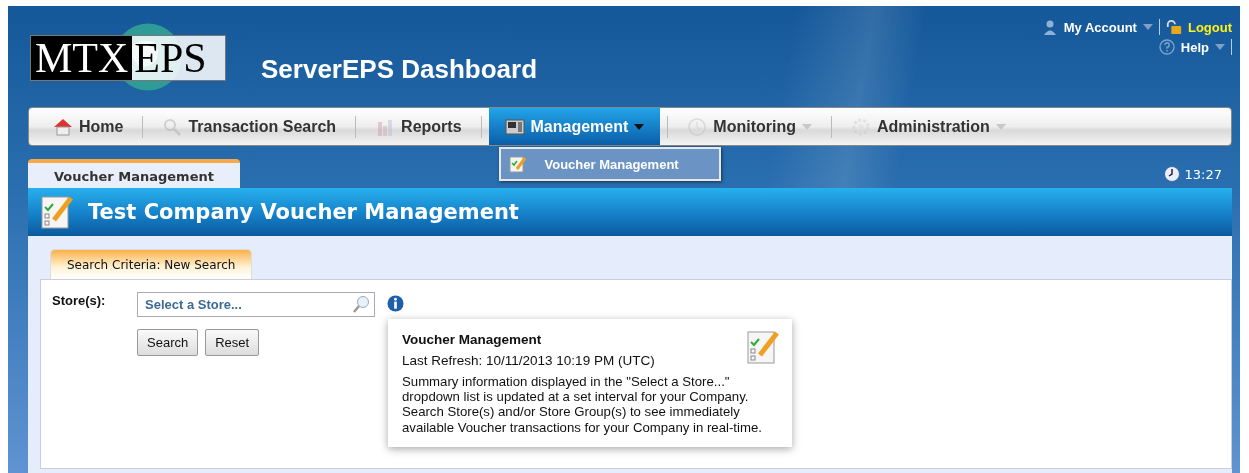  What do you see at coordinates (529, 360) in the screenshot?
I see `refresh-time: Last Refresh: 10/11/2013 10:19 PM (UTC)` at bounding box center [529, 360].